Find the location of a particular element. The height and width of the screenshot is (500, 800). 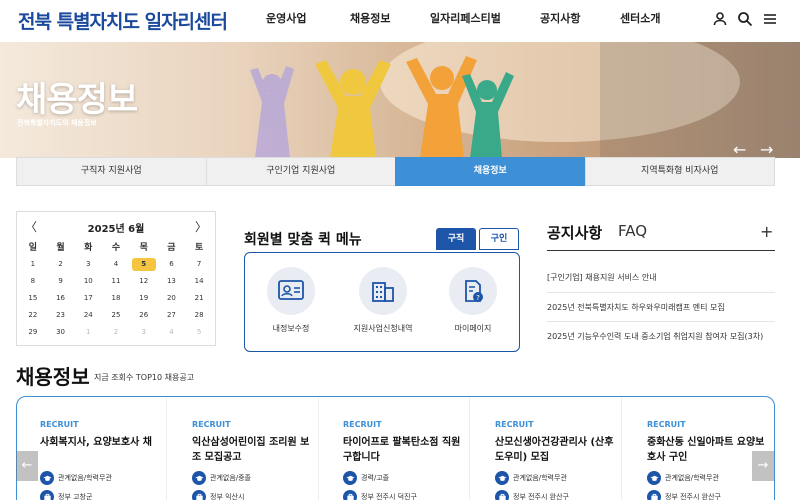

job-requirement: 관계없음/중졸 is located at coordinates (230, 478).